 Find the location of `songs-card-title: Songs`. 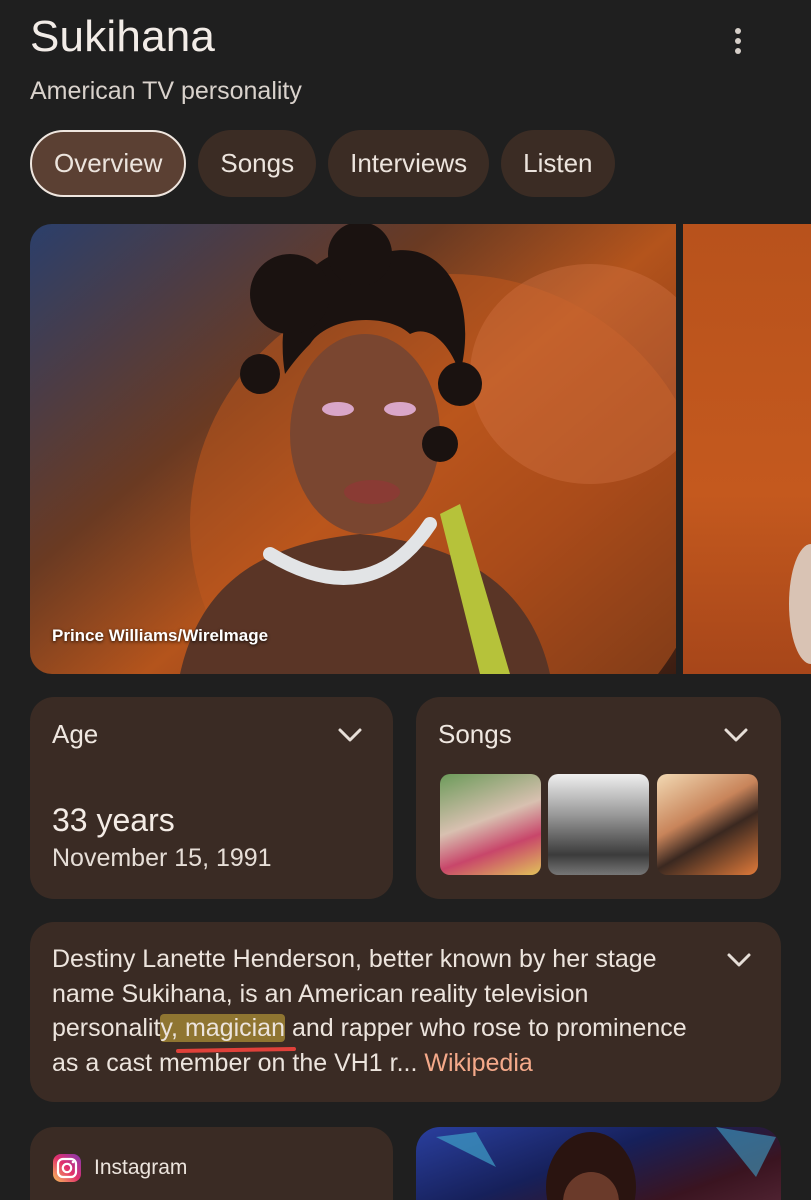

songs-card-title: Songs is located at coordinates (475, 734).